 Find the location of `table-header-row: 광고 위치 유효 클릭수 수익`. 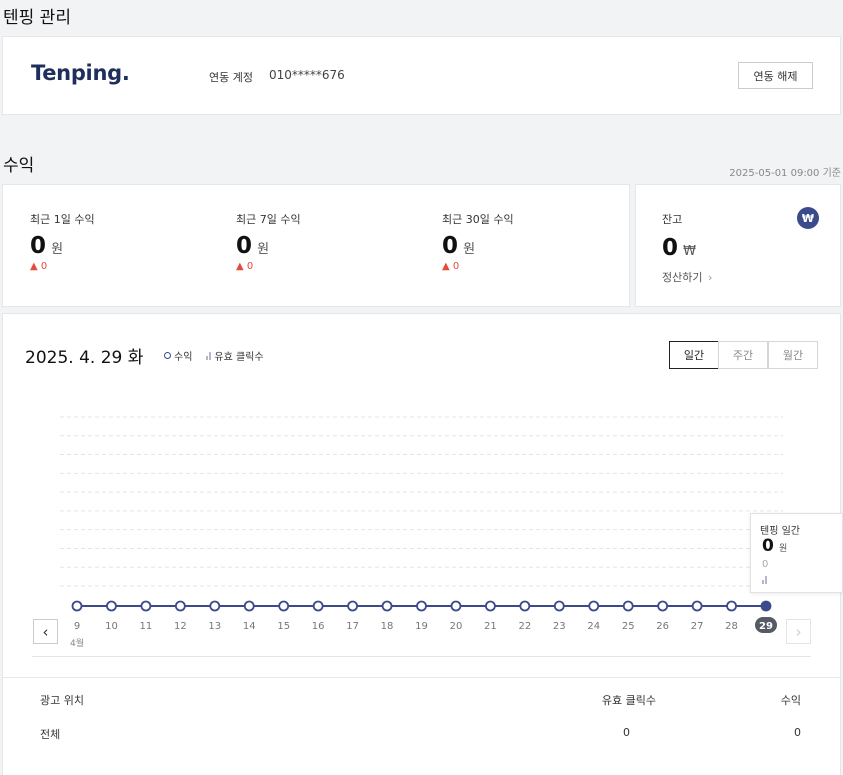

table-header-row: 광고 위치 유효 클릭수 수익 is located at coordinates (421, 701).